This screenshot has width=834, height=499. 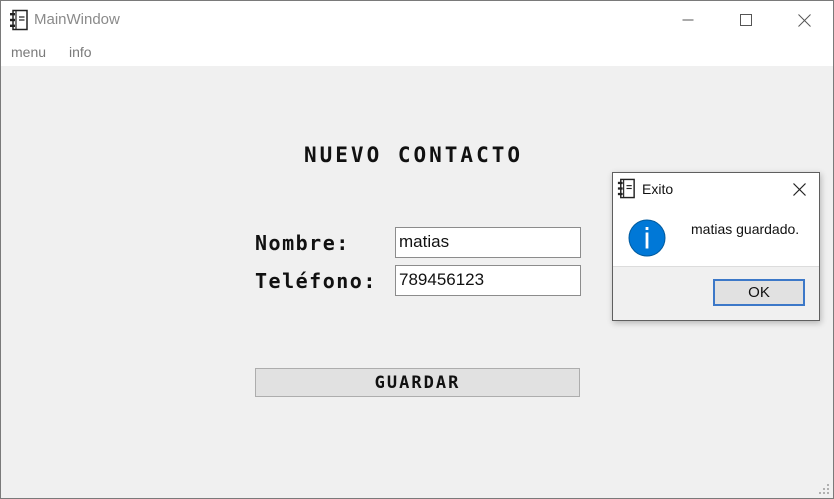 What do you see at coordinates (647, 238) in the screenshot?
I see `info-icon` at bounding box center [647, 238].